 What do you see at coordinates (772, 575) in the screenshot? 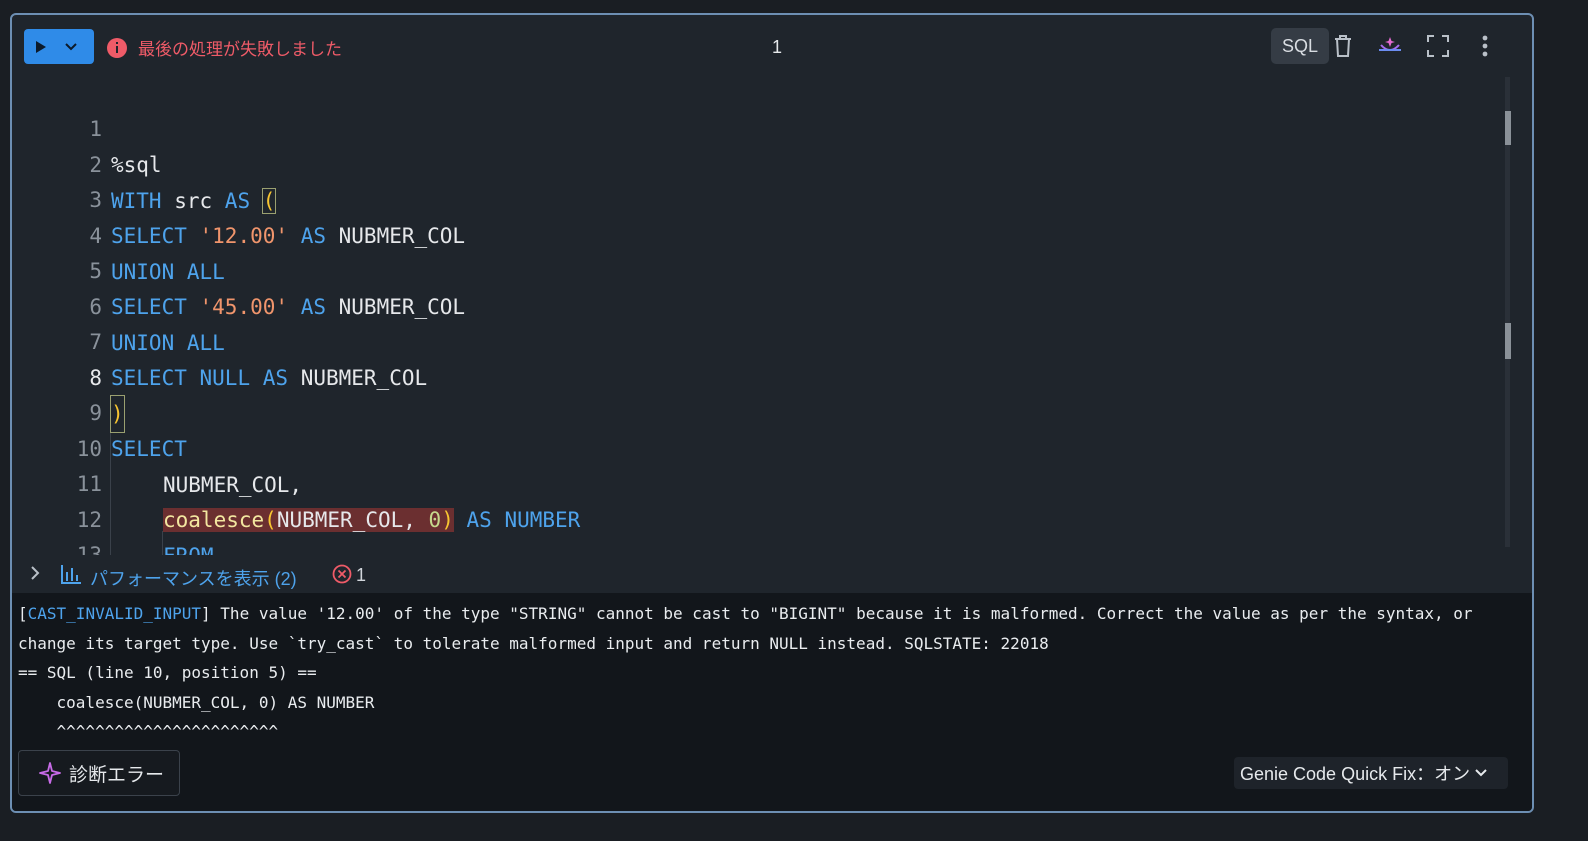
I see `performance-row: パフォーマンスを表示 (2) 1` at bounding box center [772, 575].